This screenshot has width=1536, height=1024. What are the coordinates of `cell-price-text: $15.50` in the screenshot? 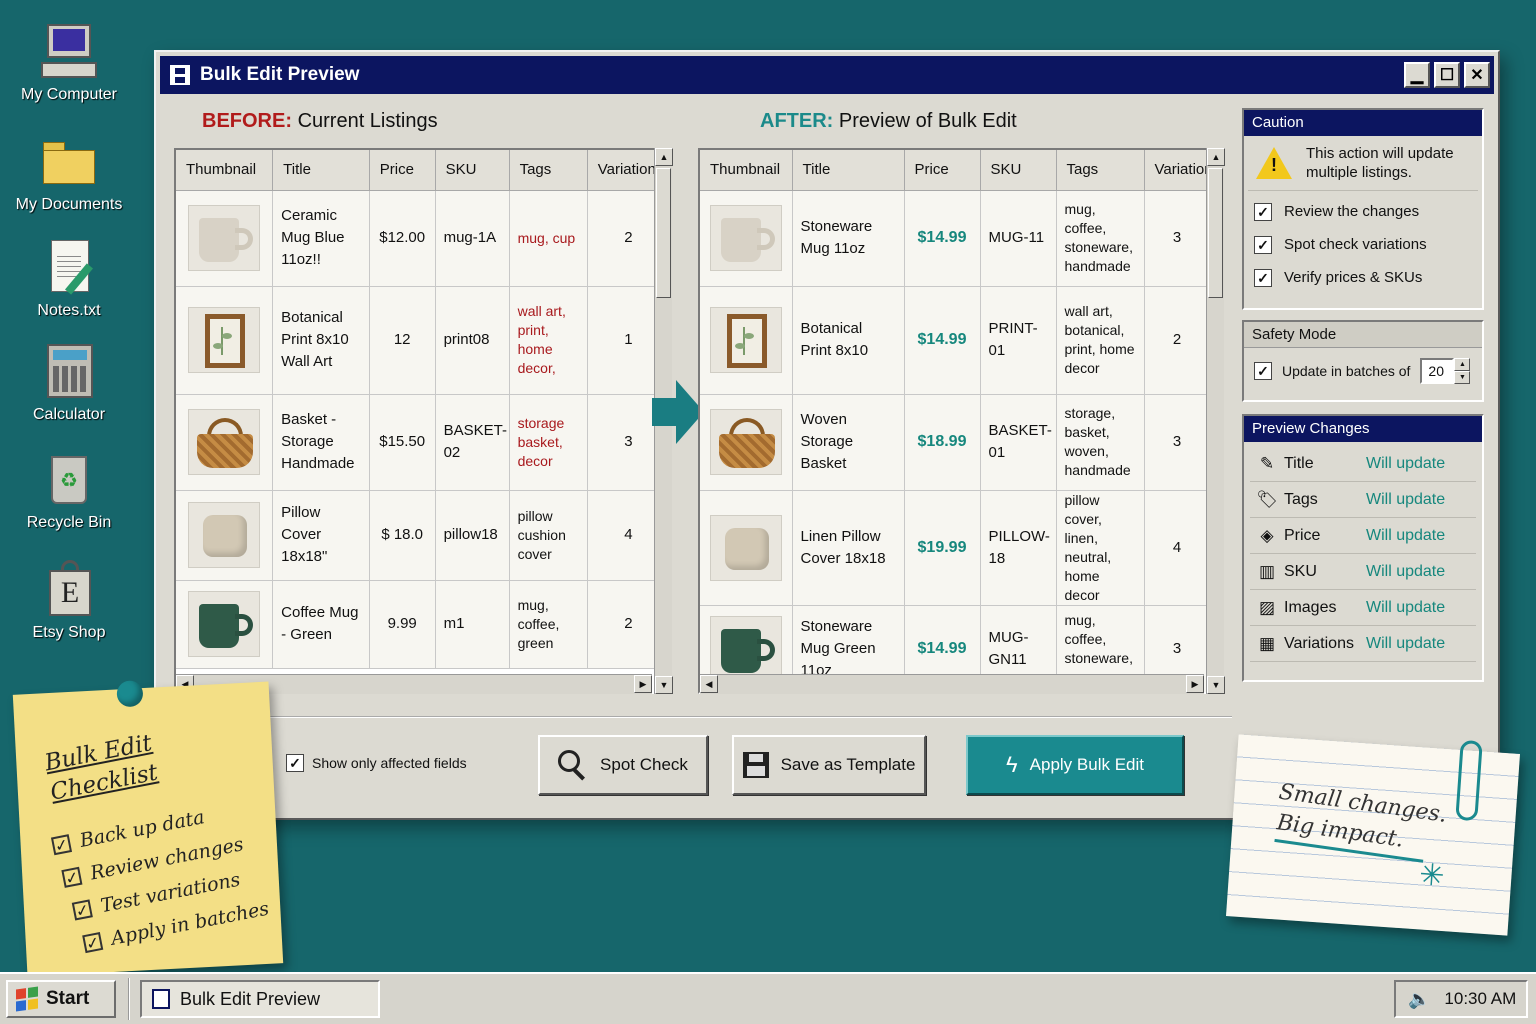 It's located at (402, 441).